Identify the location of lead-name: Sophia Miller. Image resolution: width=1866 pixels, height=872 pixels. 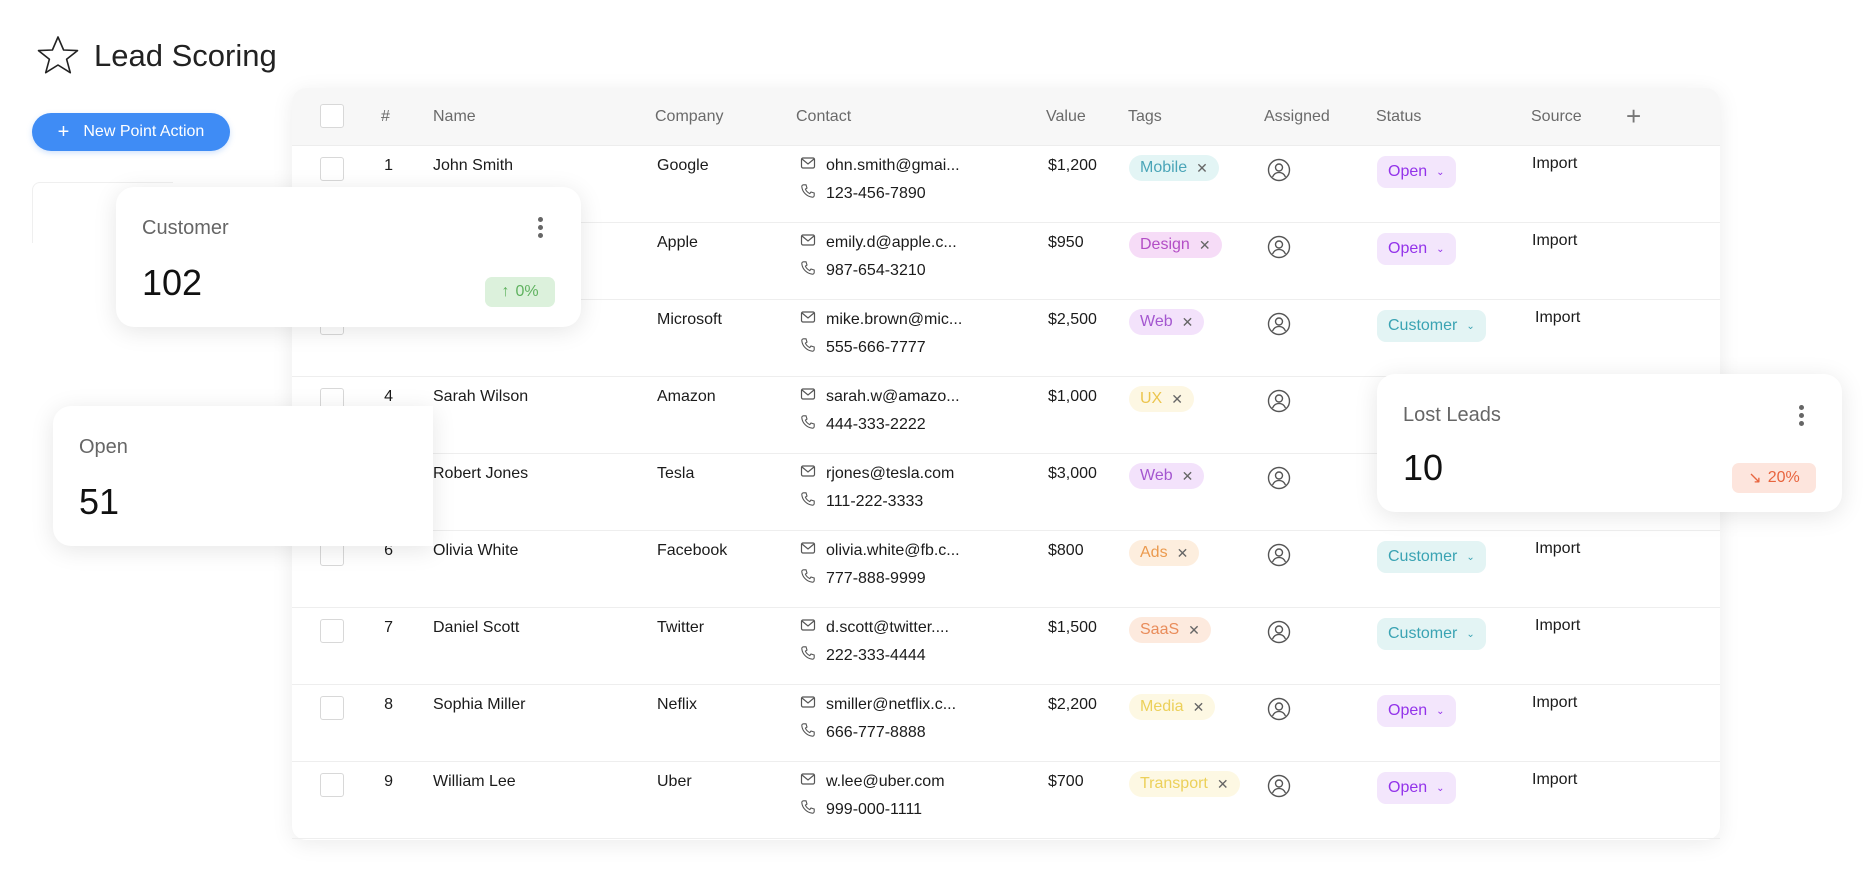
(479, 705).